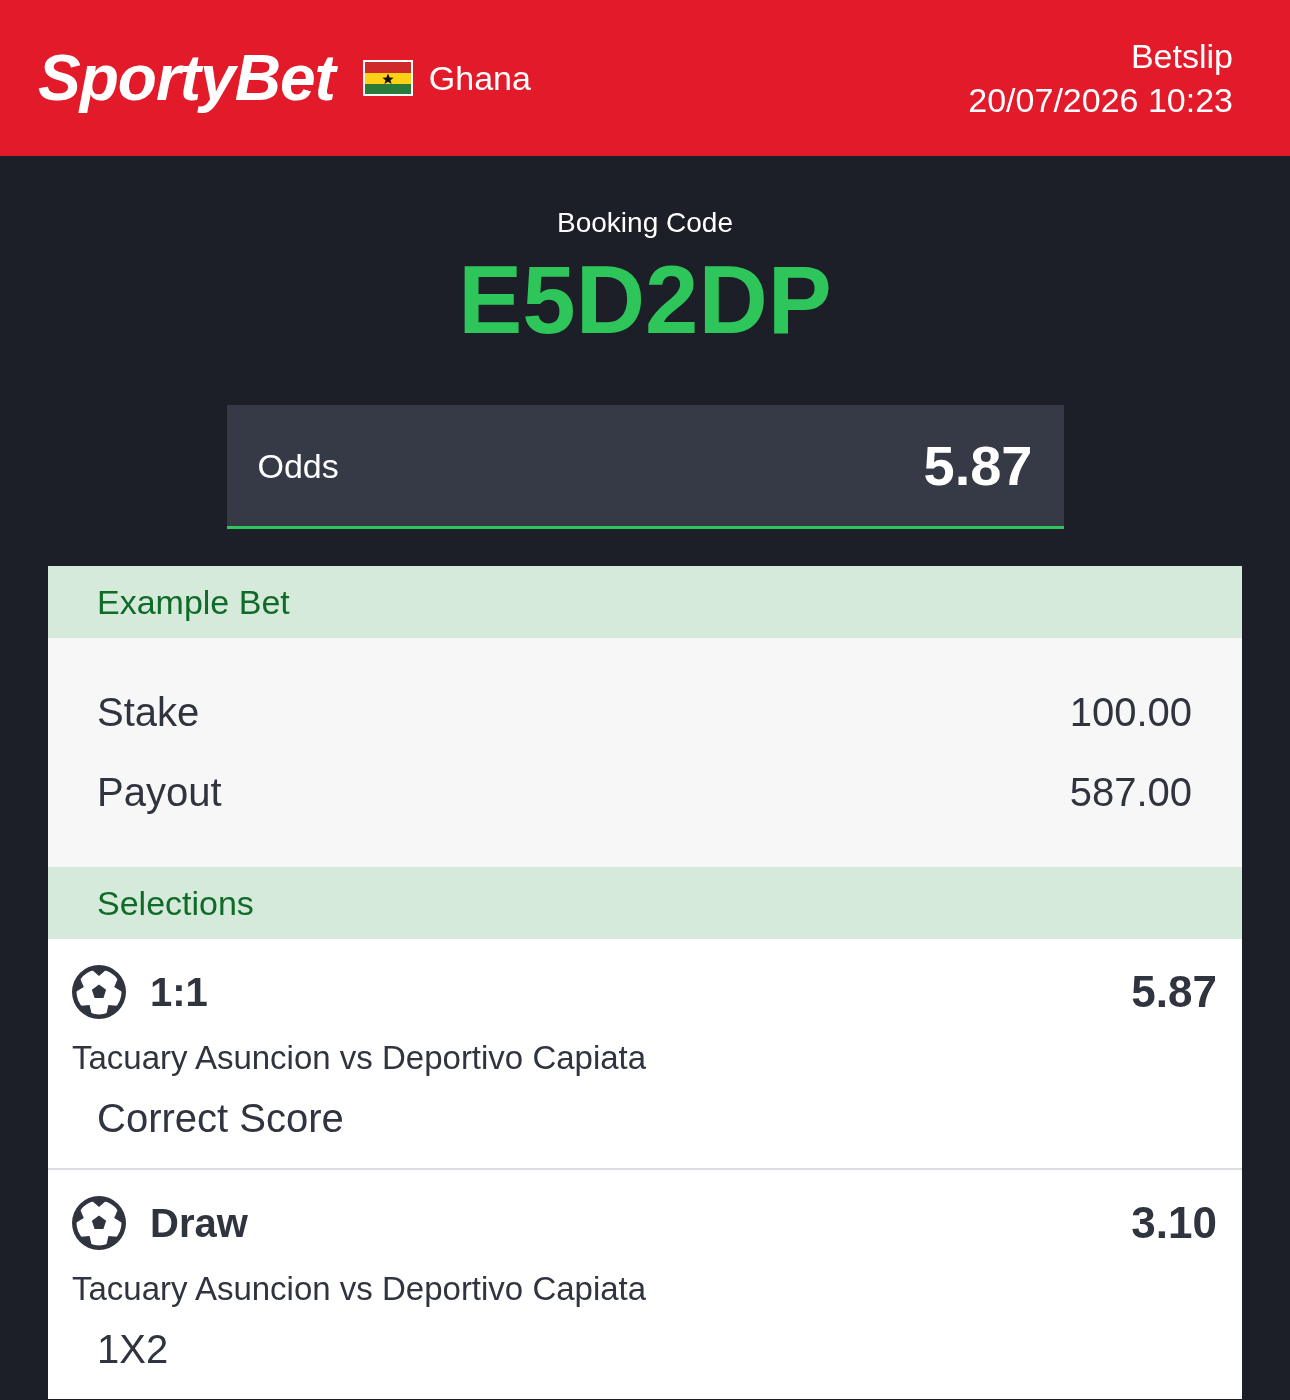 This screenshot has height=1400, width=1290. I want to click on summary-label: Stake, so click(148, 712).